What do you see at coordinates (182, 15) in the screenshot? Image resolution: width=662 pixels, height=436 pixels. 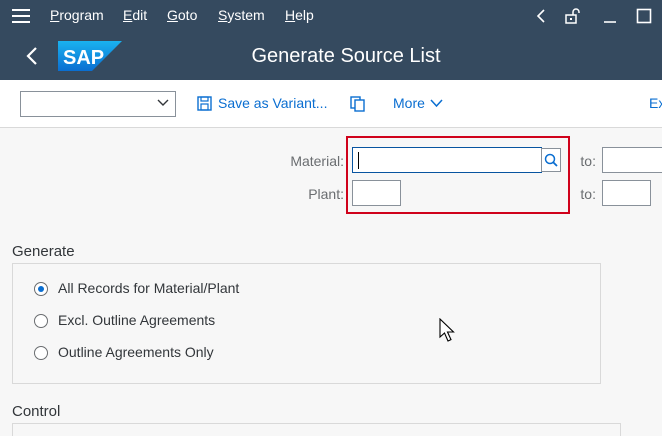 I see `menu-goto: Goto` at bounding box center [182, 15].